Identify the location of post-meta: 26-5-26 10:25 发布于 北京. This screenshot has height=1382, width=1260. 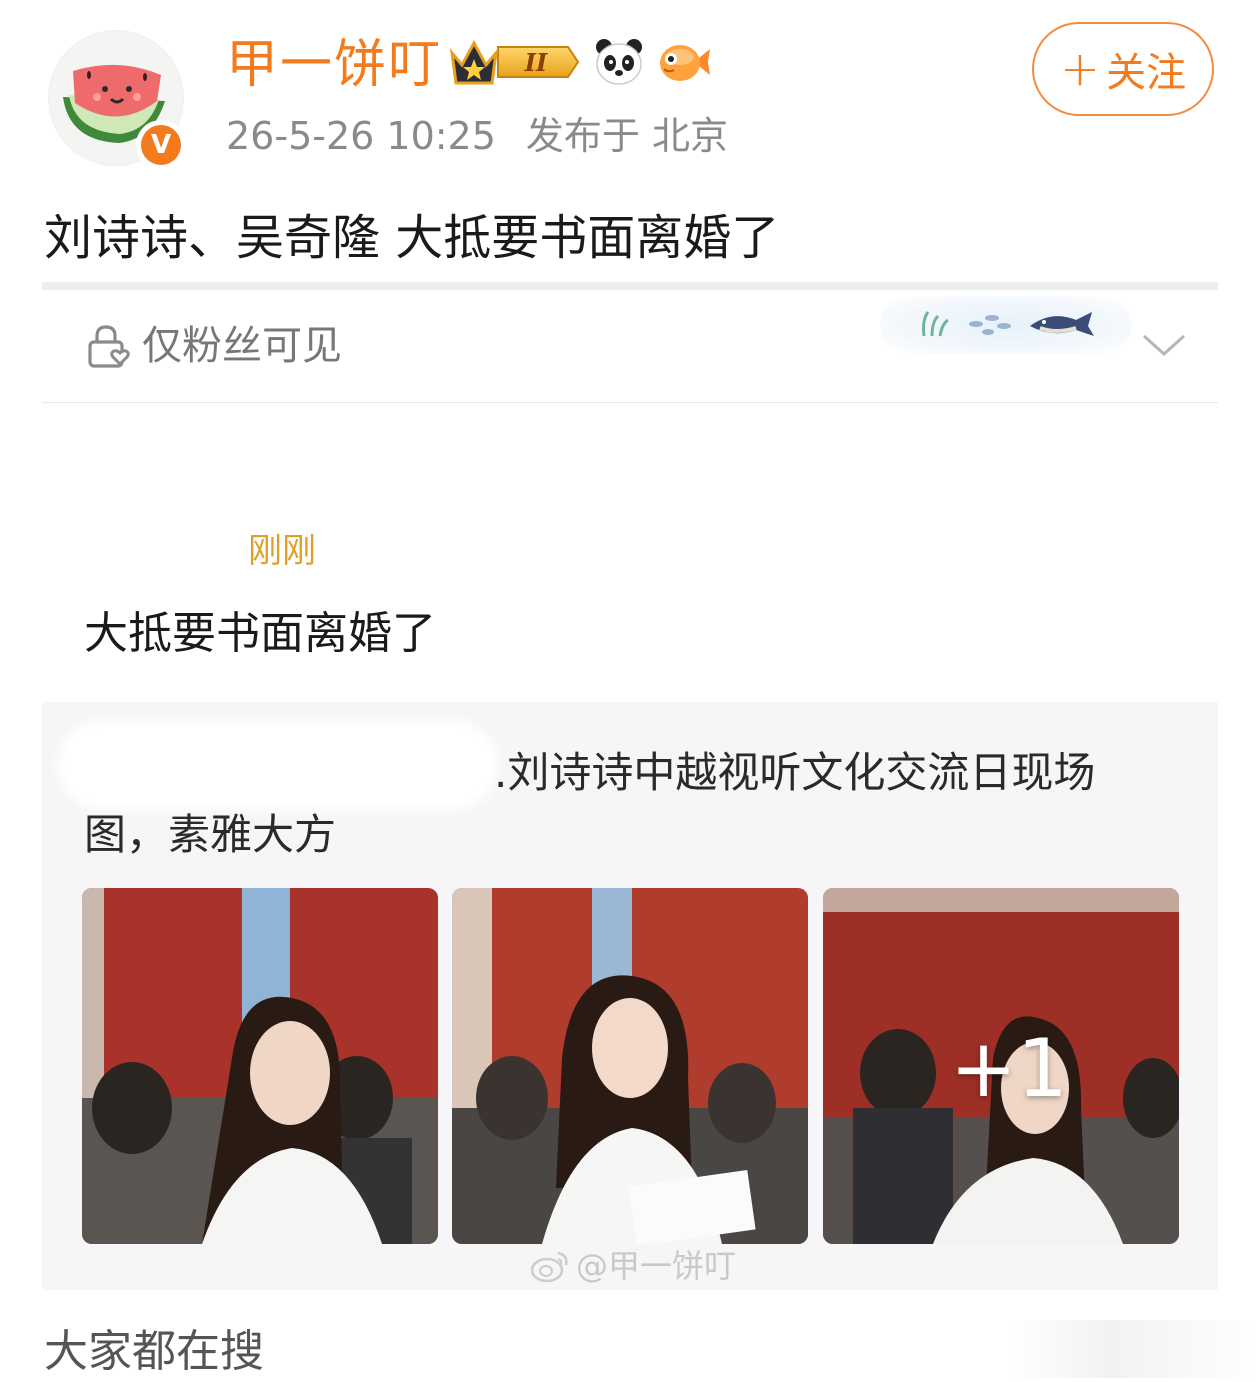
(477, 136).